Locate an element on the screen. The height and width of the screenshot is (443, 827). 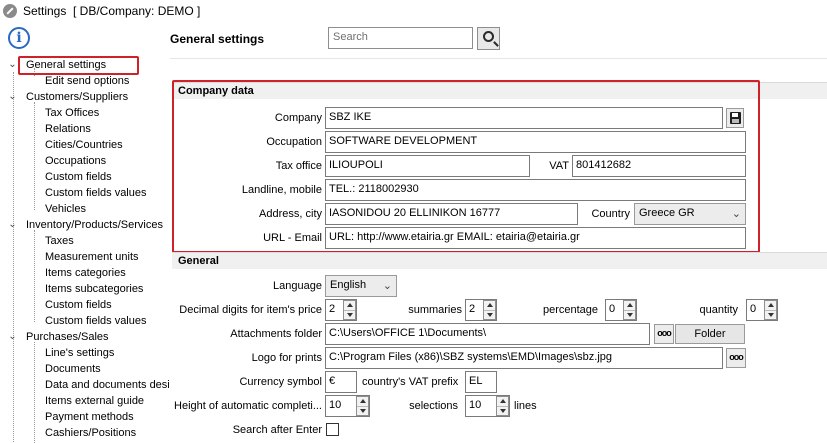
browse-logo-button: ooo is located at coordinates (736, 358).